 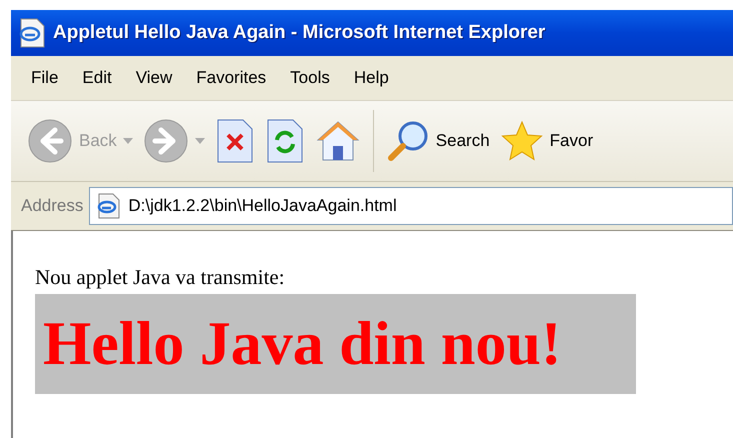 What do you see at coordinates (52, 206) in the screenshot?
I see `address-label: Address` at bounding box center [52, 206].